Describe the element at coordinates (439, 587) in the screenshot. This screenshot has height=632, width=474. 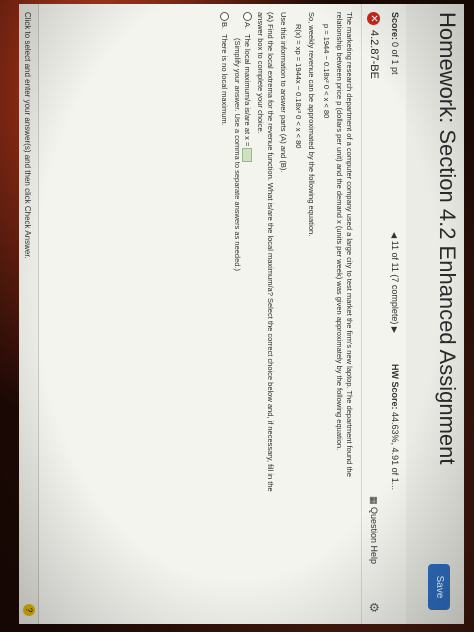
I see `save-button: Save` at that location.